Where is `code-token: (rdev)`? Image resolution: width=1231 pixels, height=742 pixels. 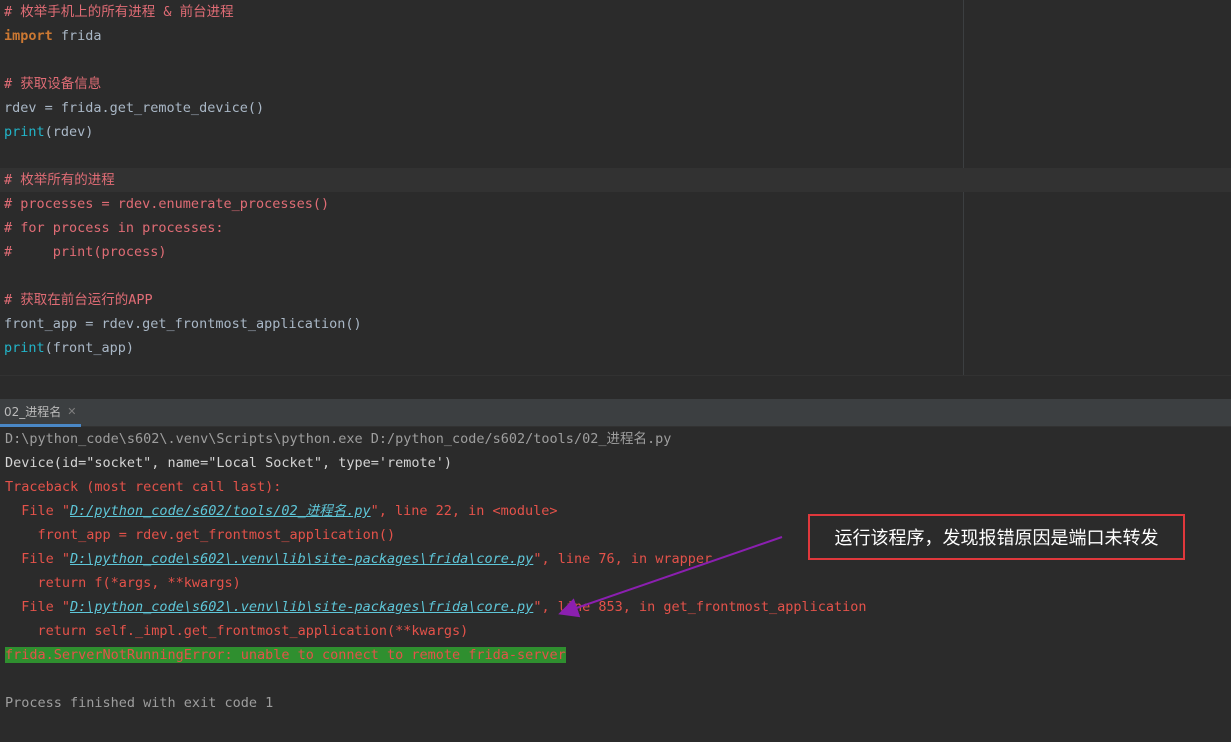 code-token: (rdev) is located at coordinates (69, 132).